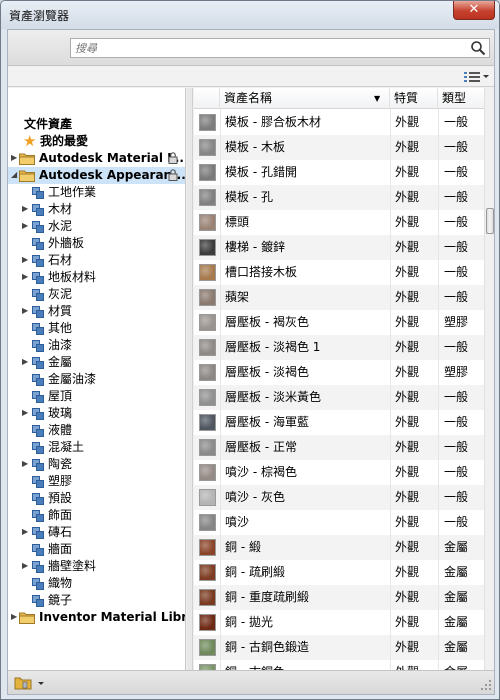 The width and height of the screenshot is (500, 700). Describe the element at coordinates (96, 617) in the screenshot. I see `library-item: ▶ Inventor Material Library` at that location.